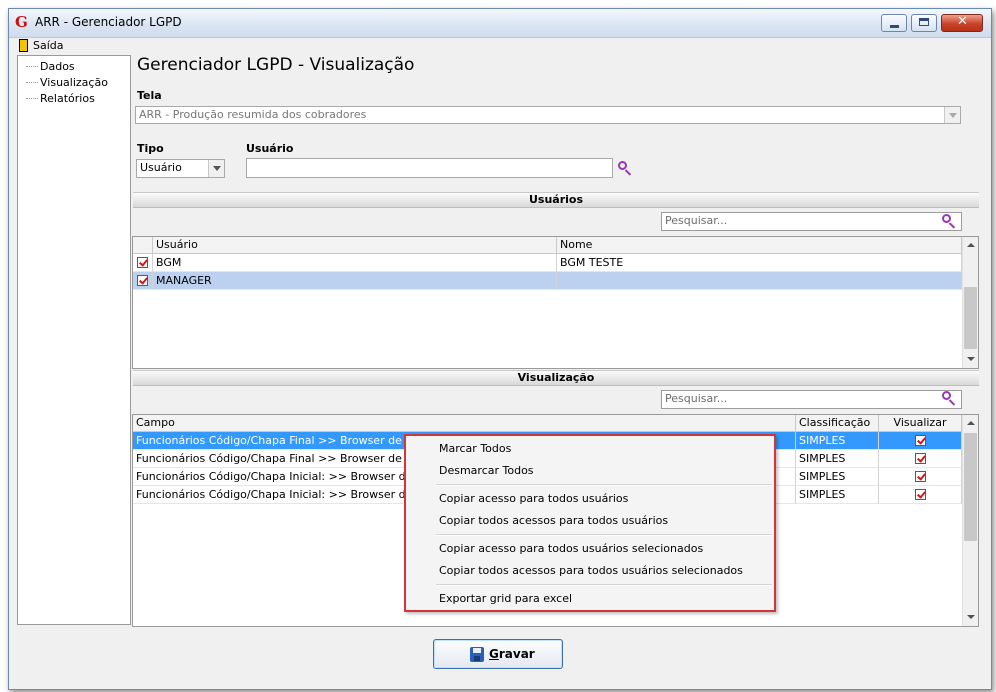  What do you see at coordinates (759, 281) in the screenshot?
I see `nome-cell` at bounding box center [759, 281].